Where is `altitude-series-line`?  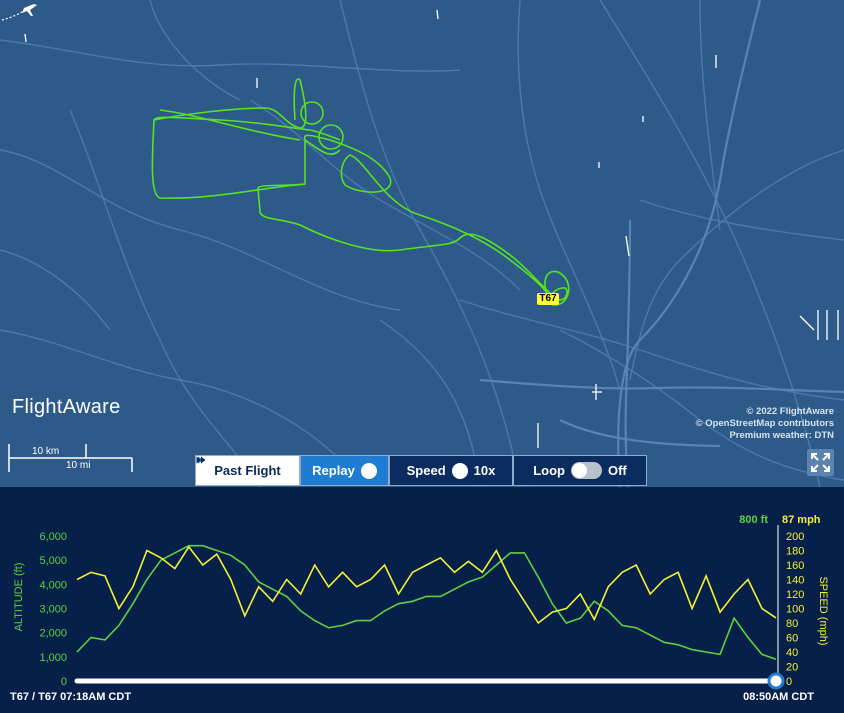
altitude-series-line is located at coordinates (426, 602).